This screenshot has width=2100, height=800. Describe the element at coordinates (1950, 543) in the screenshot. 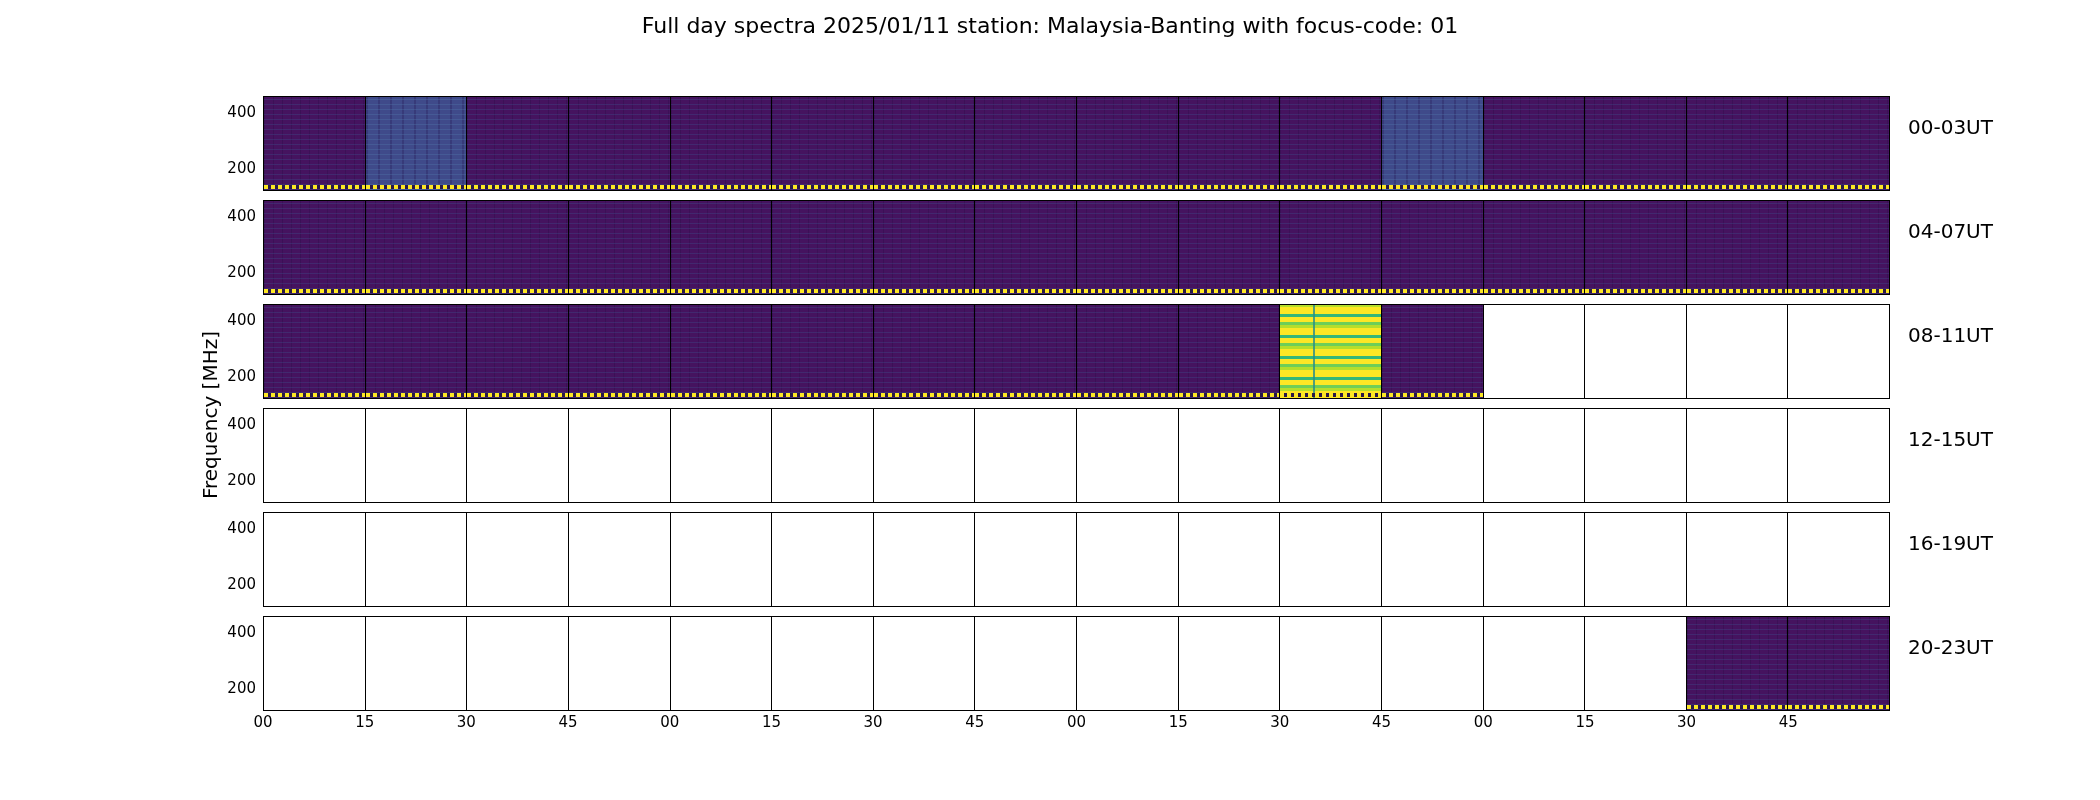

I see `time-range-label: 16-19UT` at that location.